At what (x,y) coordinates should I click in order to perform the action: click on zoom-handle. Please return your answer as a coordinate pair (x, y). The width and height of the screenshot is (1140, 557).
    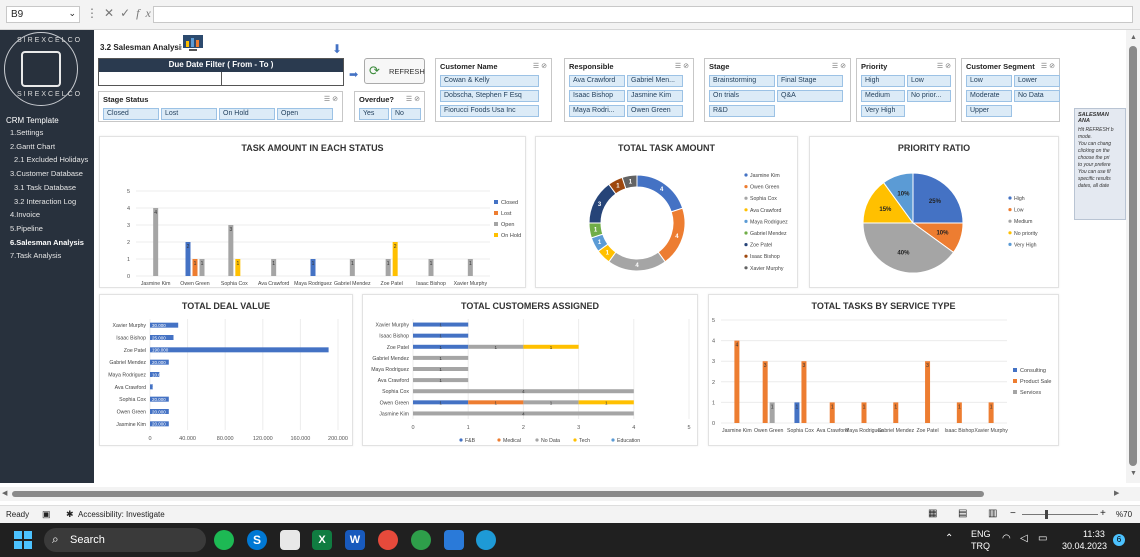
    Looking at the image, I should click on (1046, 514).